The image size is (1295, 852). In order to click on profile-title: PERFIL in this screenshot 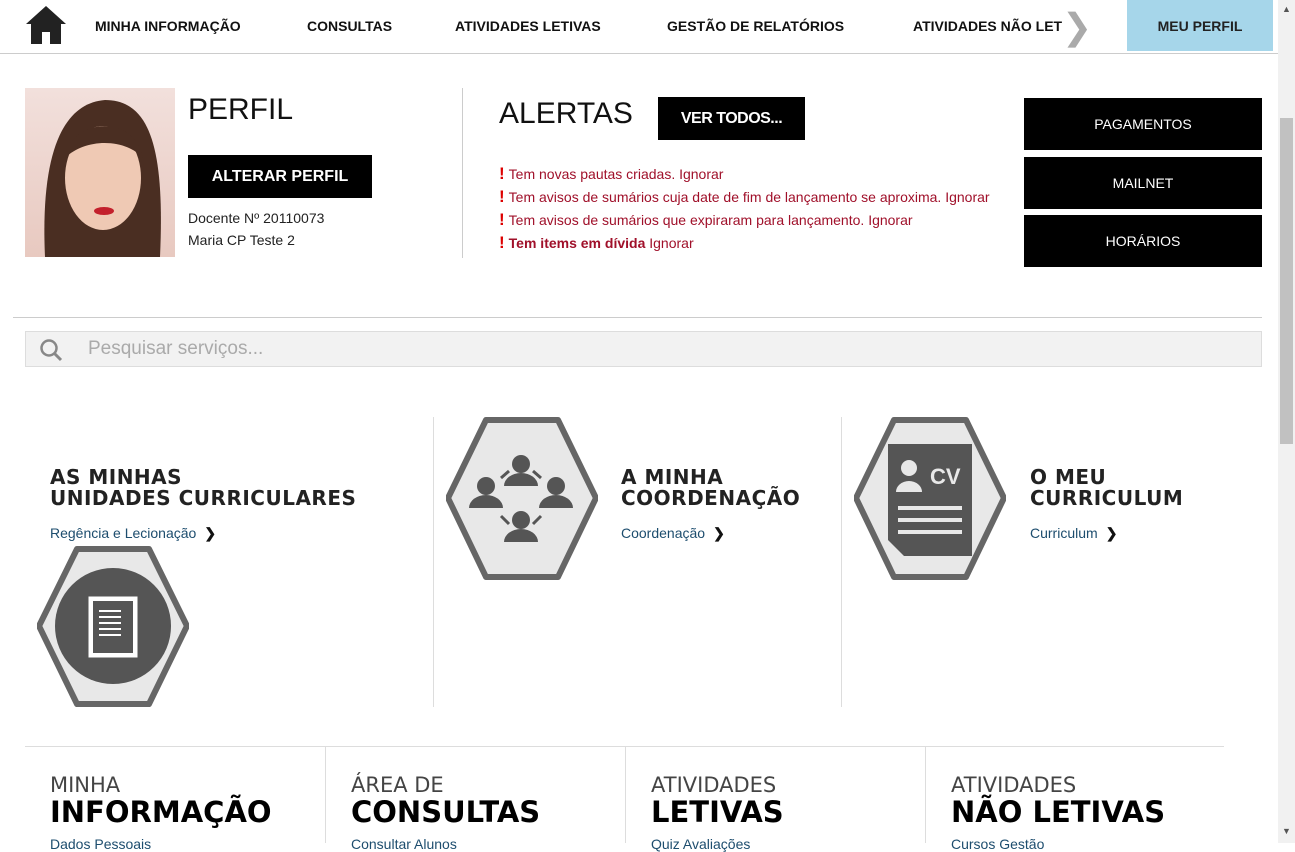, I will do `click(241, 109)`.